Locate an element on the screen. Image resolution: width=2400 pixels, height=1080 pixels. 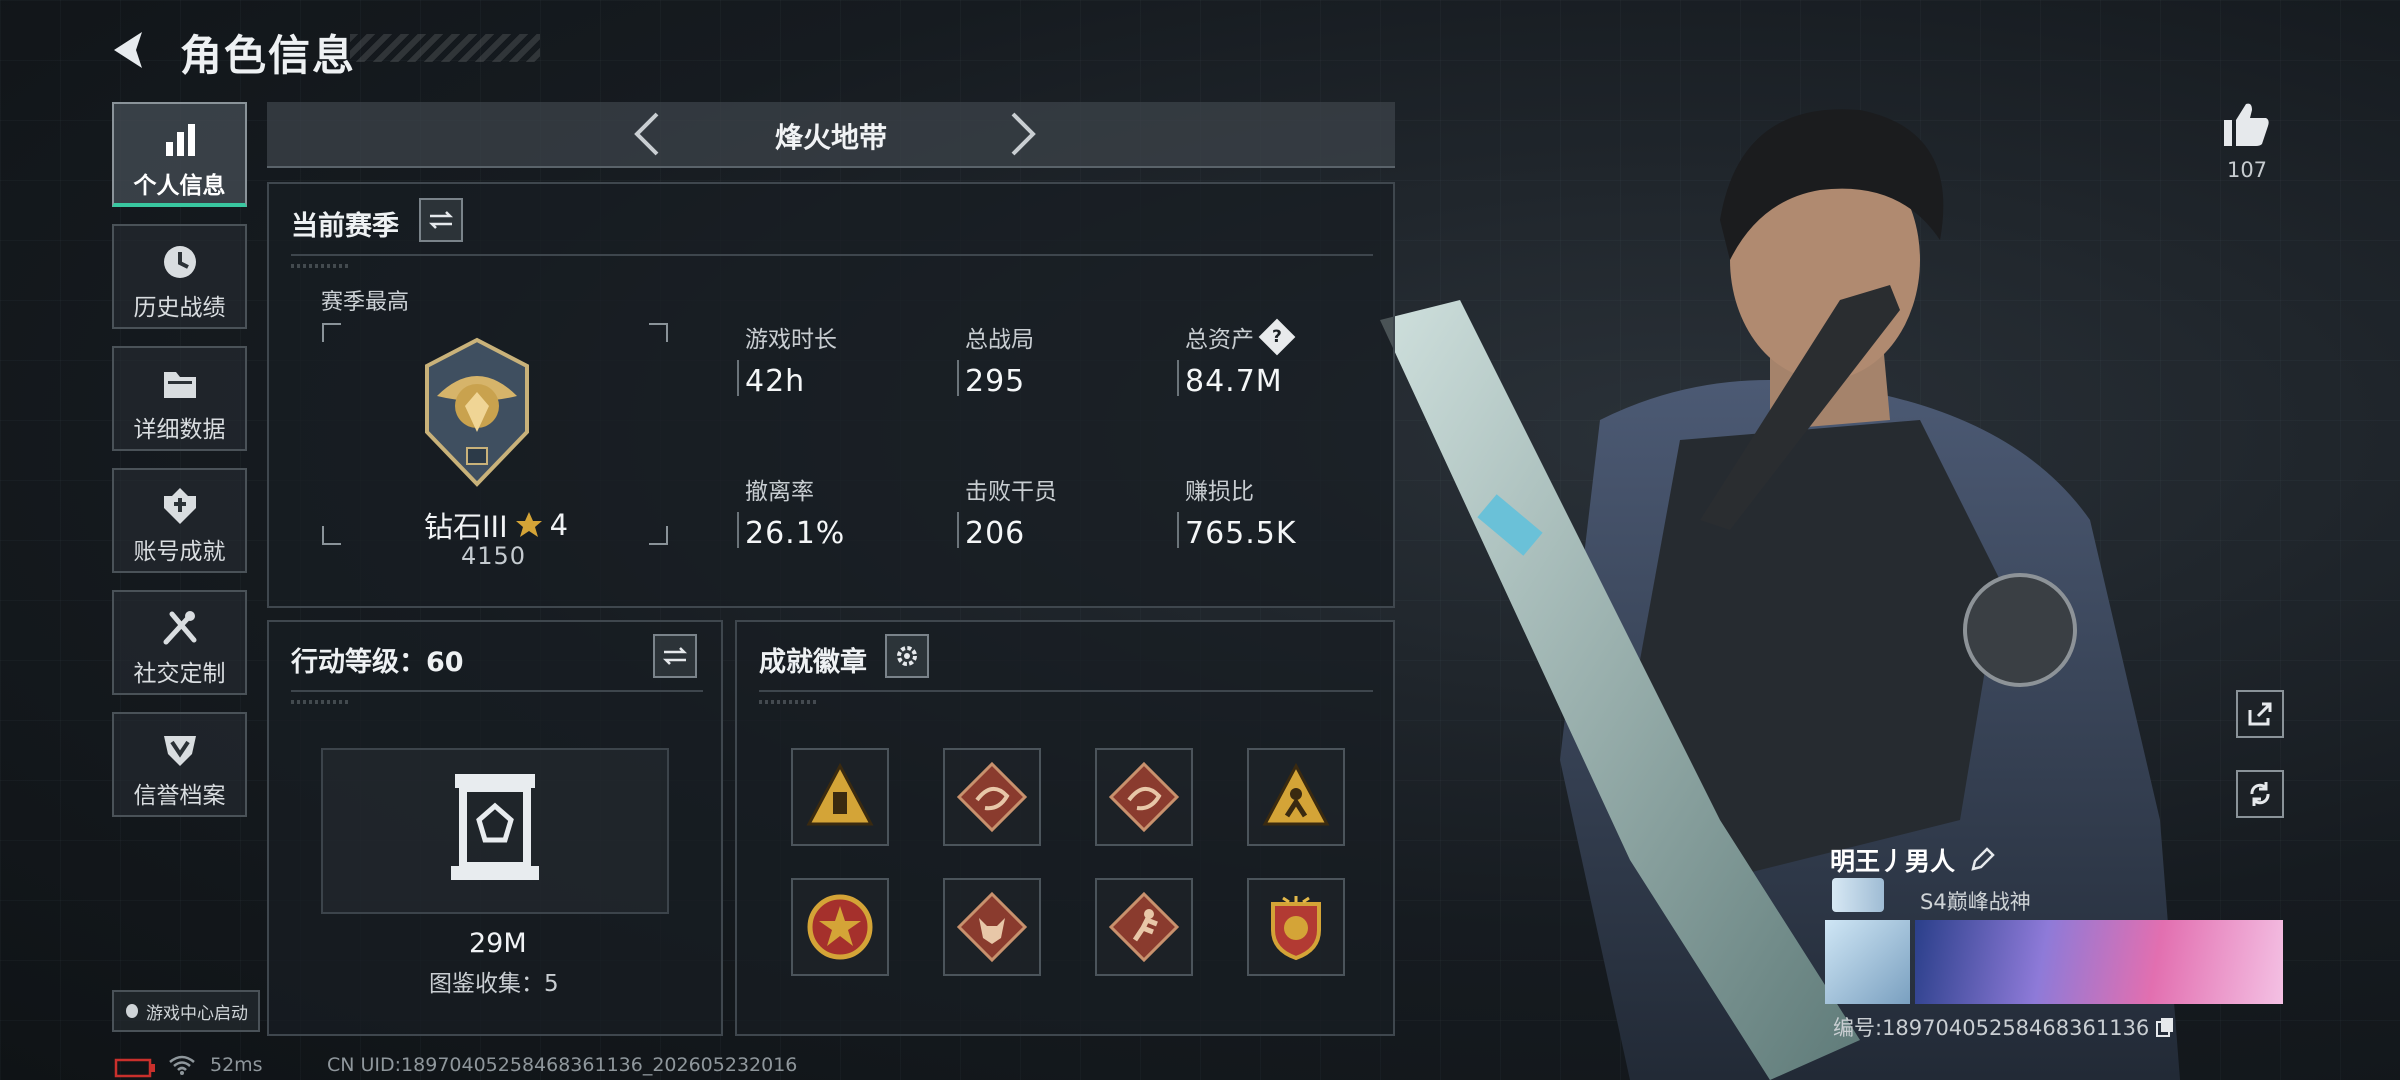
stat-label-text: 总战局 is located at coordinates (999, 340).